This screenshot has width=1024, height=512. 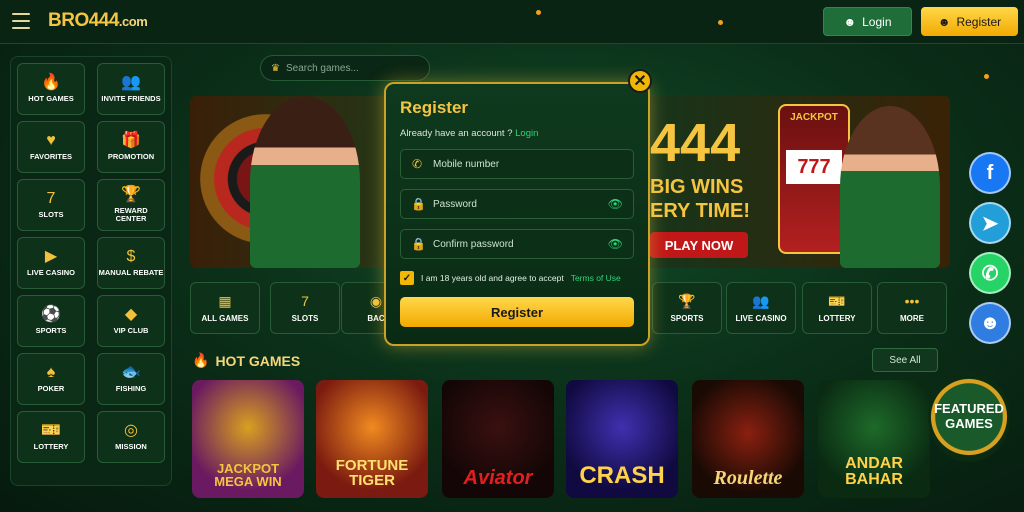 What do you see at coordinates (131, 98) in the screenshot?
I see `sidebar-item-label: INVITE FRIENDS` at bounding box center [131, 98].